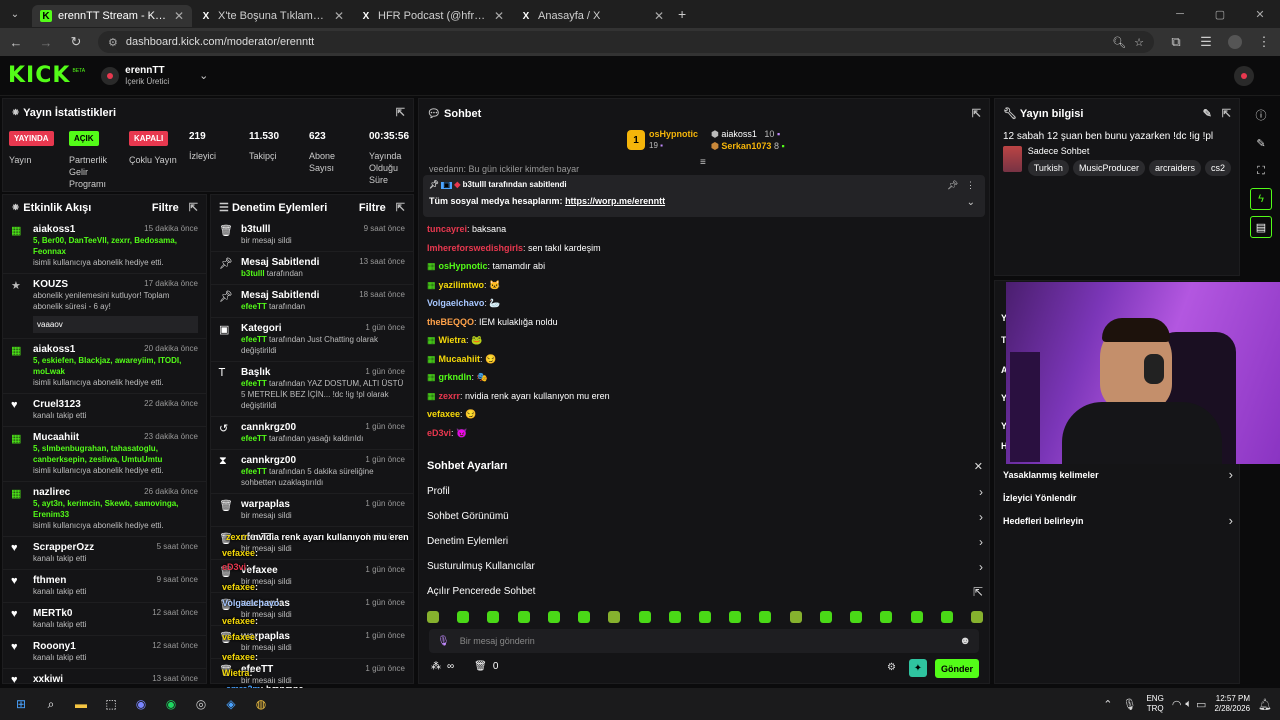 The image size is (1280, 720). Describe the element at coordinates (1244, 75) in the screenshot. I see `user-avatar` at that location.